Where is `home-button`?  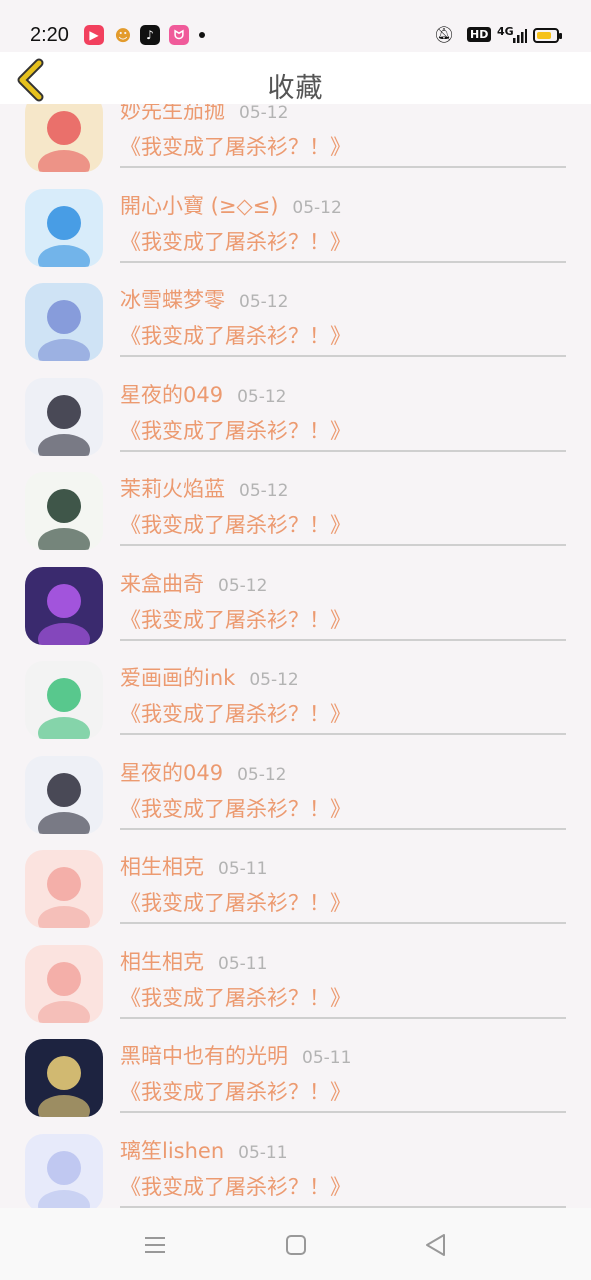
home-button is located at coordinates (296, 1245).